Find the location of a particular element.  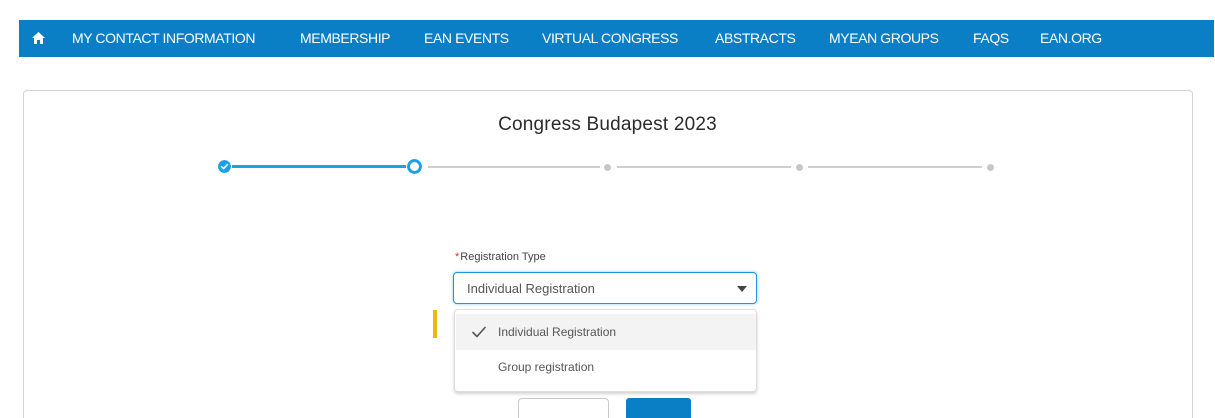

nav-item-abstracts: ABSTRACTS is located at coordinates (755, 38).